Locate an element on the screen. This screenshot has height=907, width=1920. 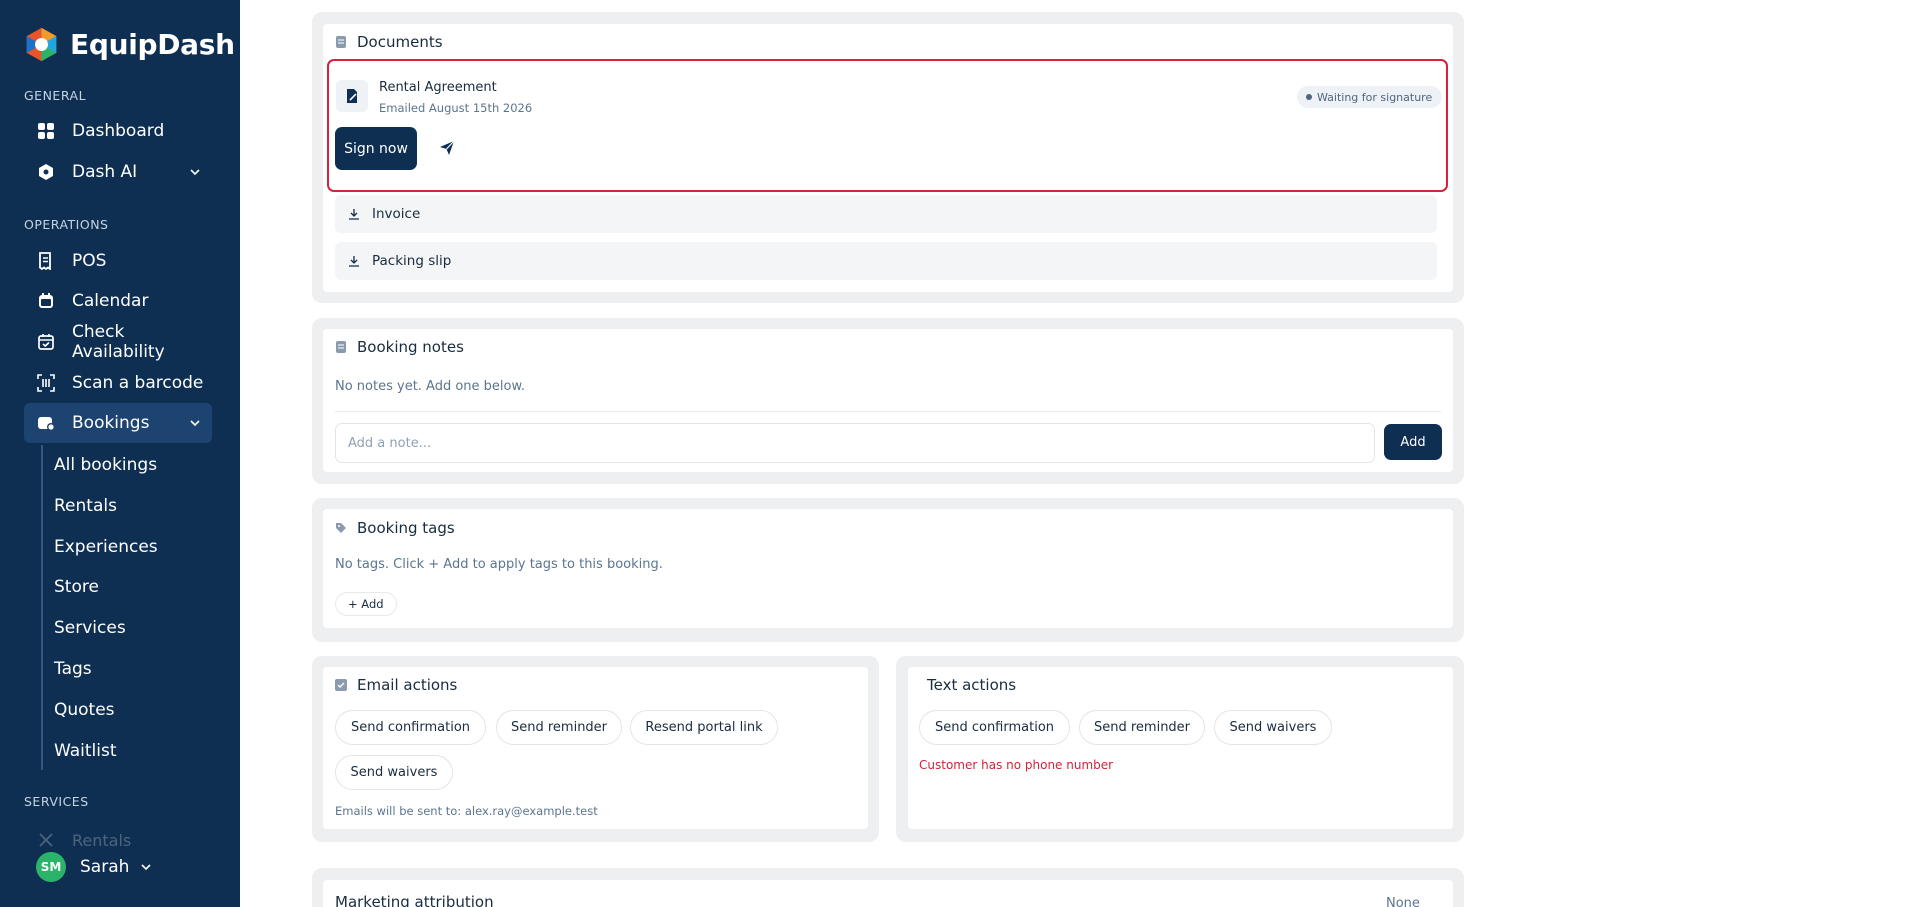
sub-item-store: Store is located at coordinates (76, 587).